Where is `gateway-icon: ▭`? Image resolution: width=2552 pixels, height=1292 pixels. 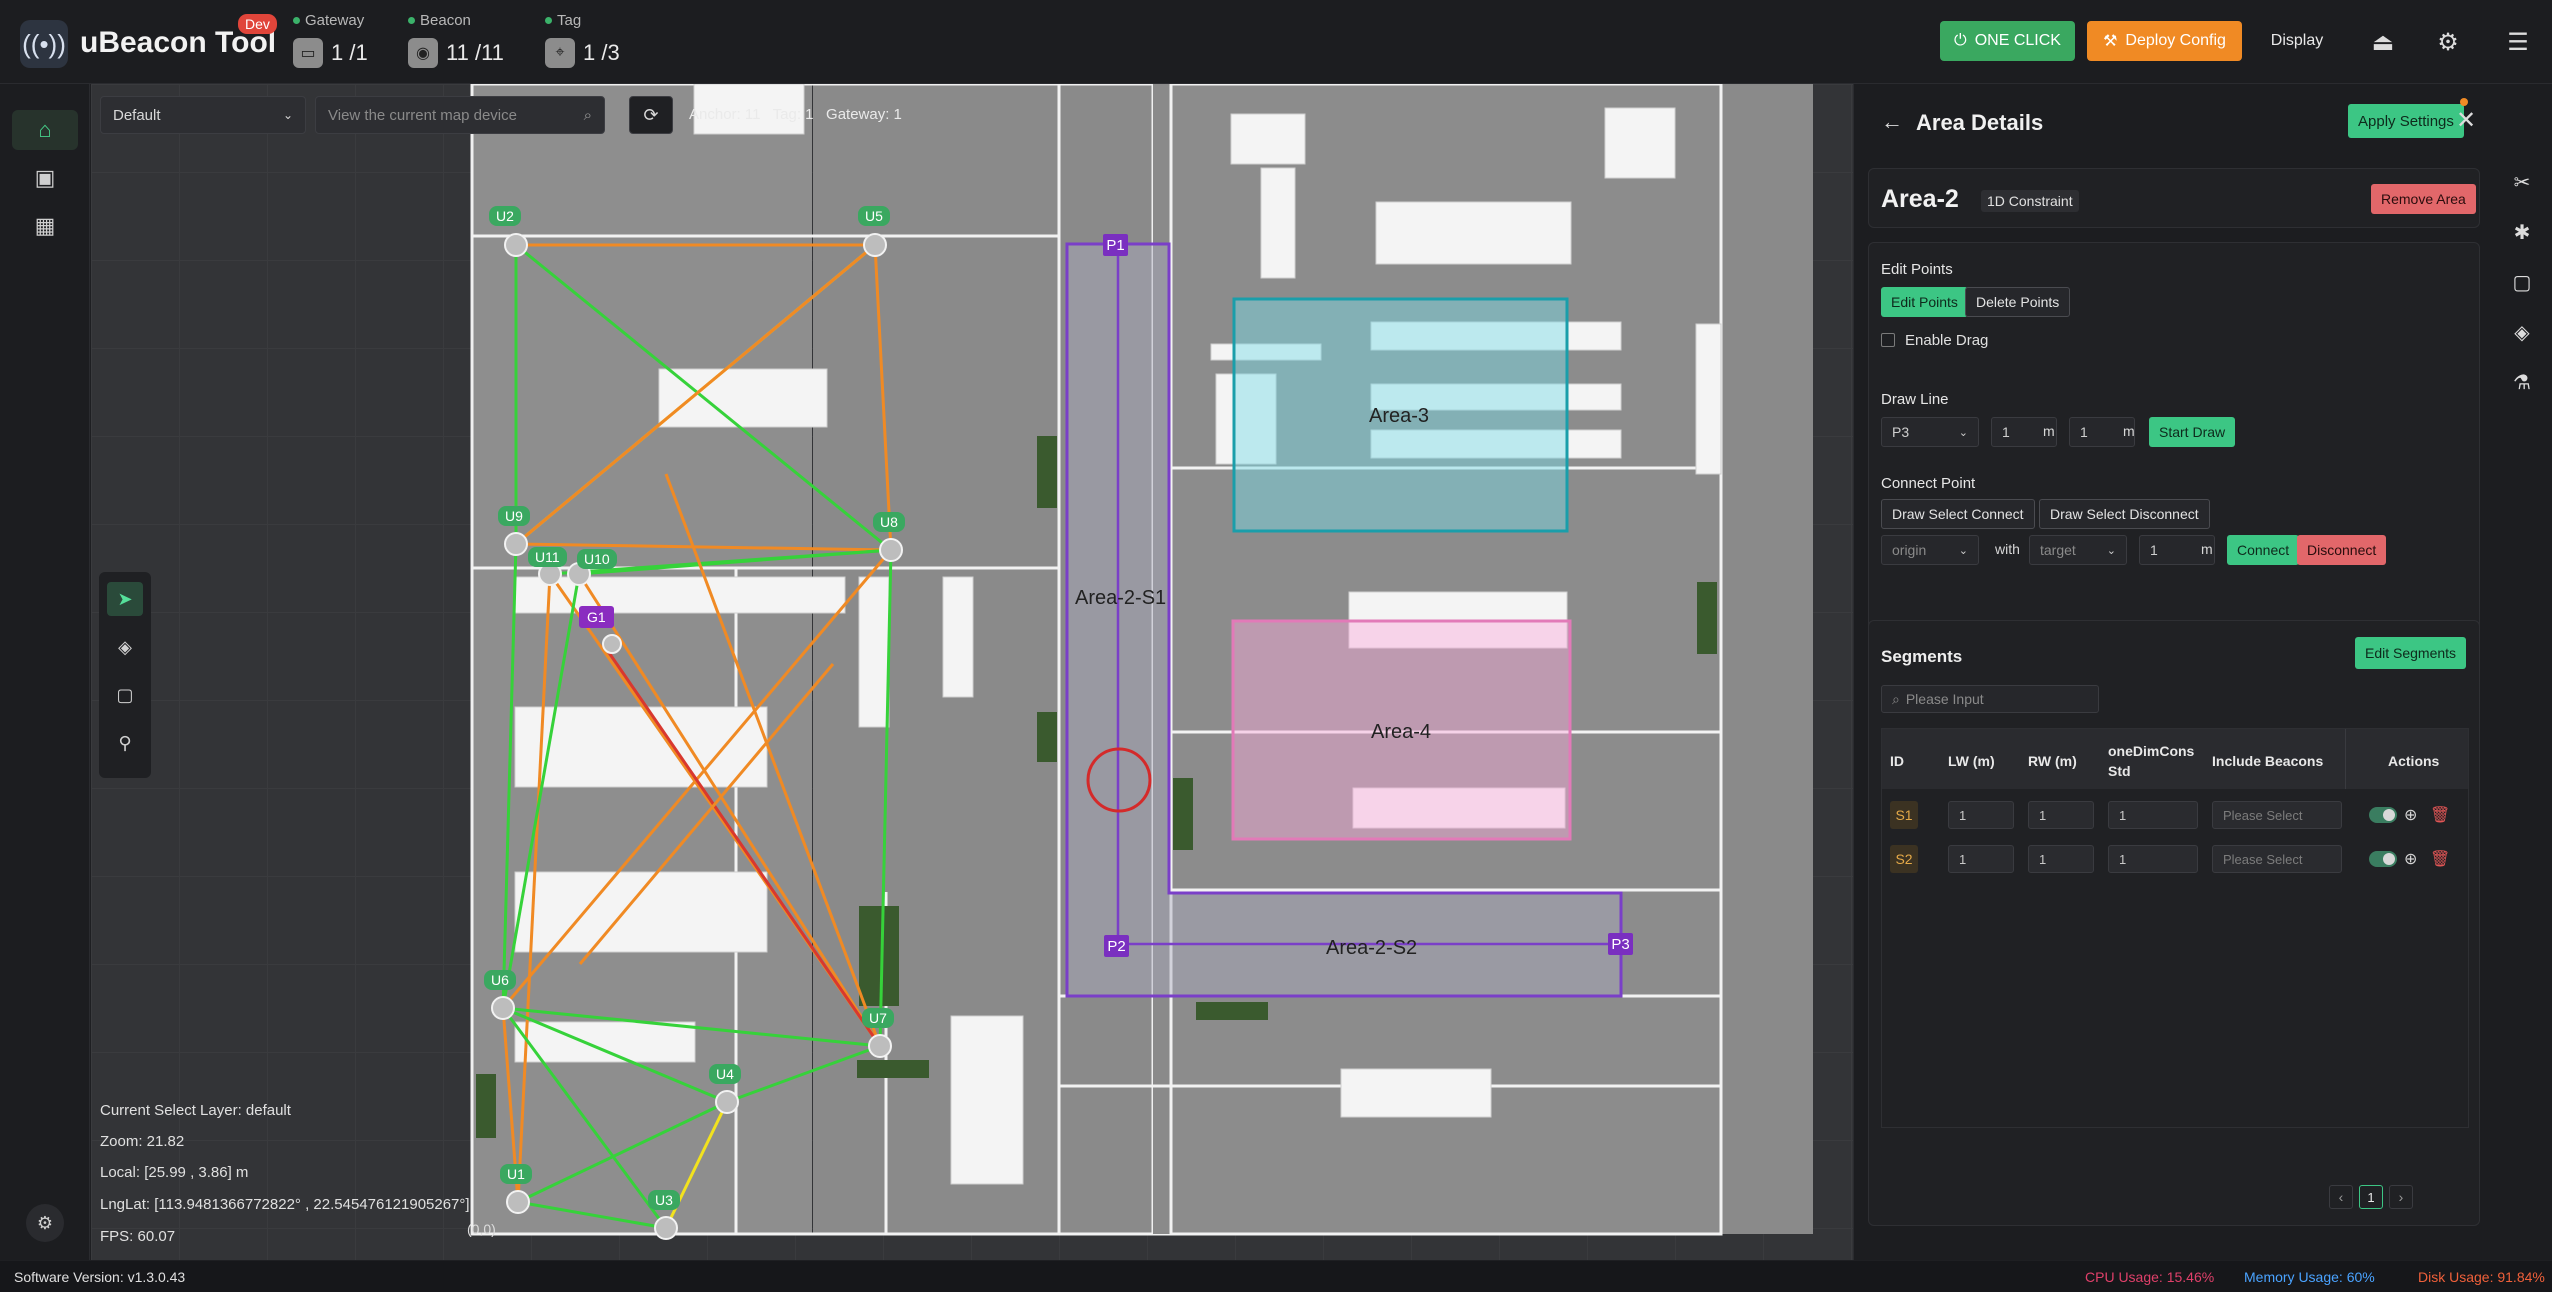 gateway-icon: ▭ is located at coordinates (308, 53).